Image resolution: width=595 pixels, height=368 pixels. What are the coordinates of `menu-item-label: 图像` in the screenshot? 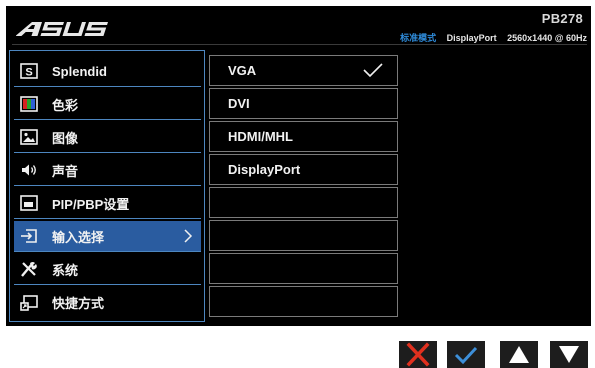 It's located at (65, 138).